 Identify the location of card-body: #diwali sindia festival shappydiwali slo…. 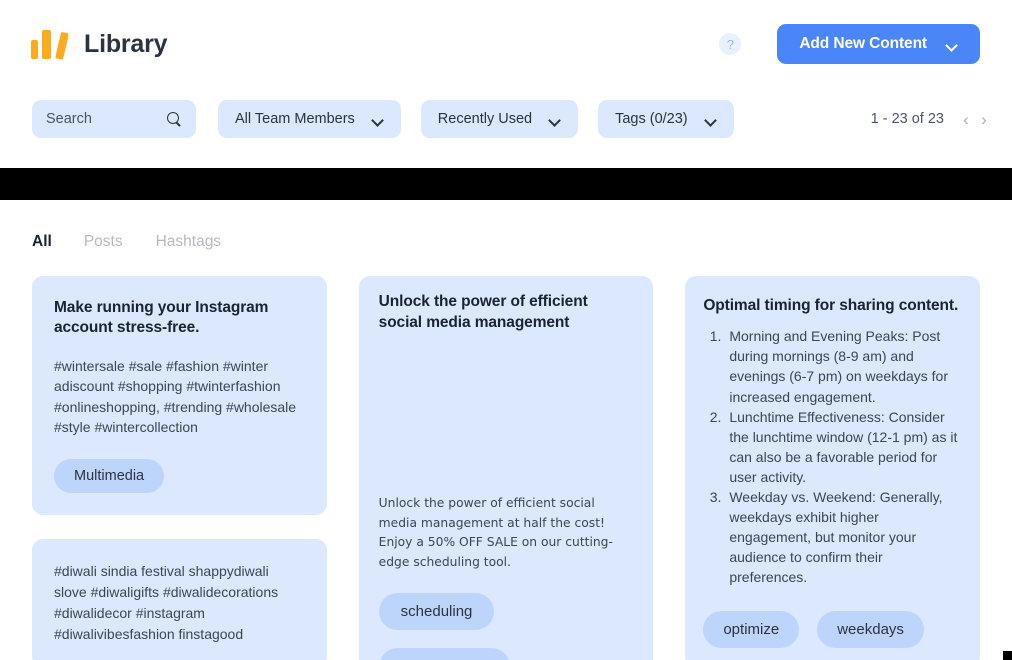
(166, 603).